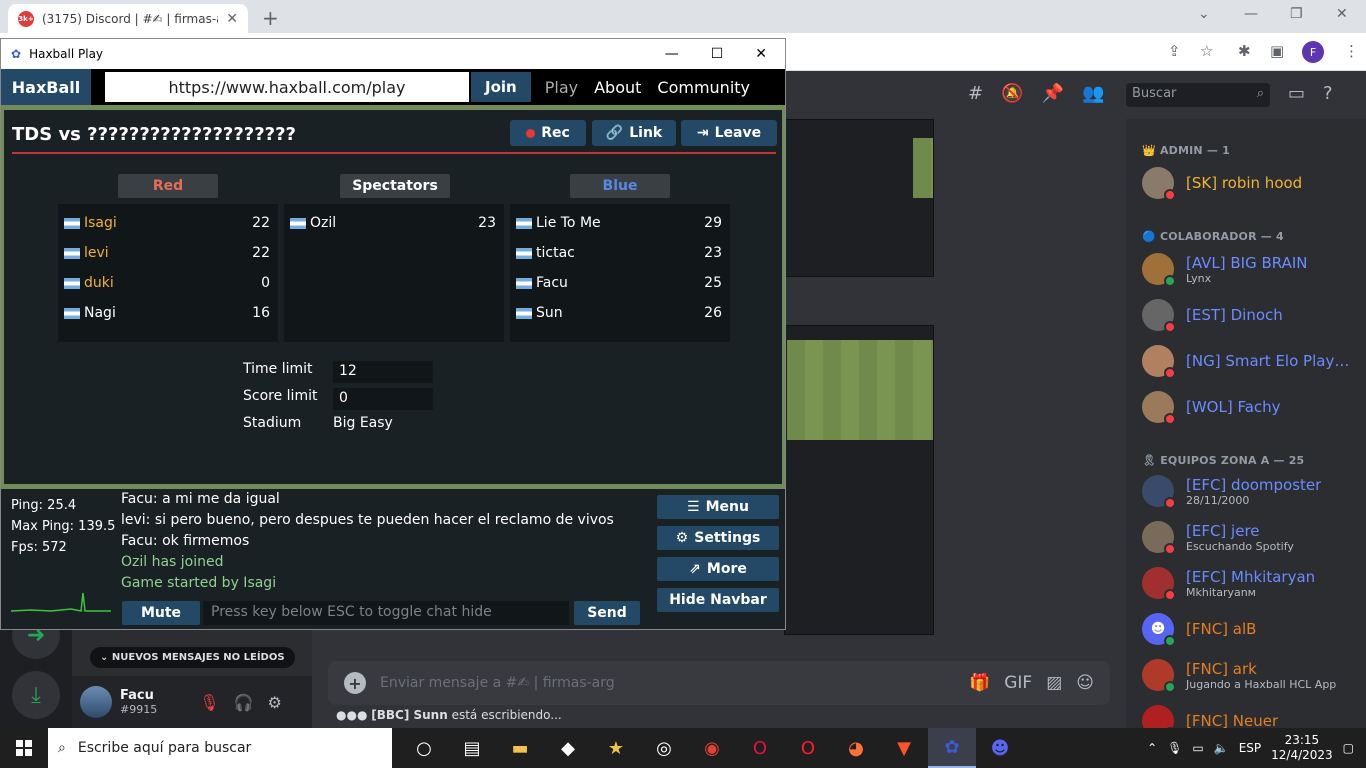 The image size is (1366, 768). What do you see at coordinates (1252, 492) in the screenshot?
I see `member-item: [EFC] doomposter 28/11/2000` at bounding box center [1252, 492].